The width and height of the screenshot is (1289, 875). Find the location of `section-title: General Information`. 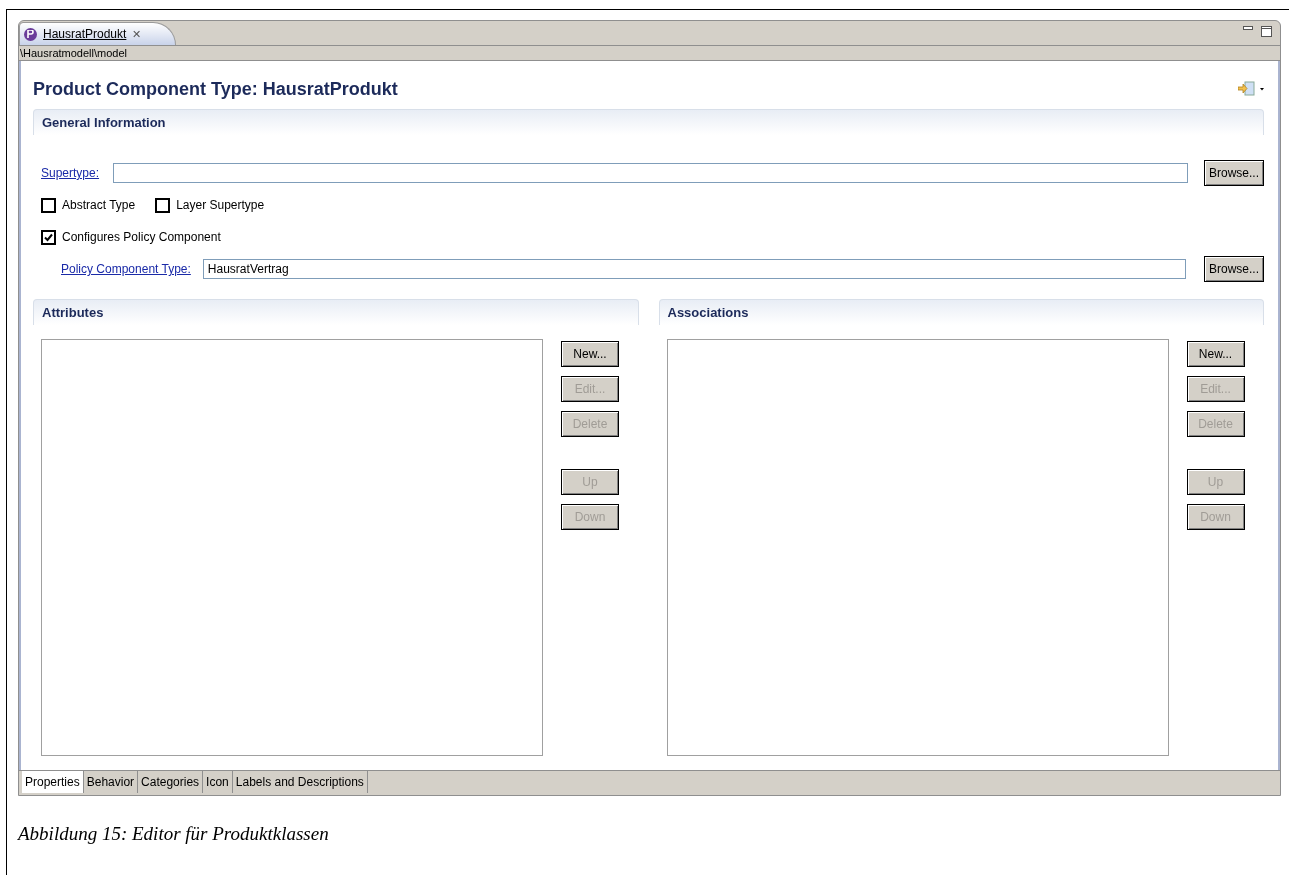

section-title: General Information is located at coordinates (104, 122).